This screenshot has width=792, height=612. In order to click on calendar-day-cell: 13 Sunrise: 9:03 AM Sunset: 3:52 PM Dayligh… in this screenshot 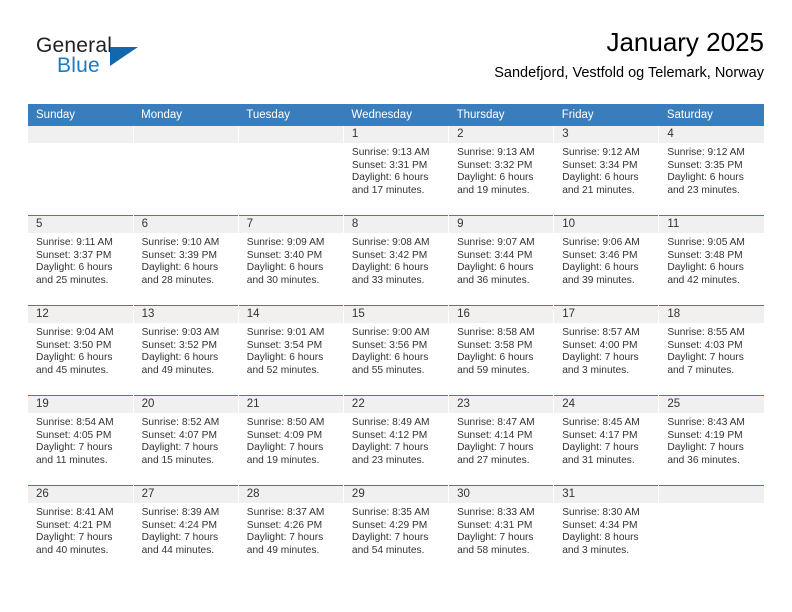, I will do `click(186, 350)`.